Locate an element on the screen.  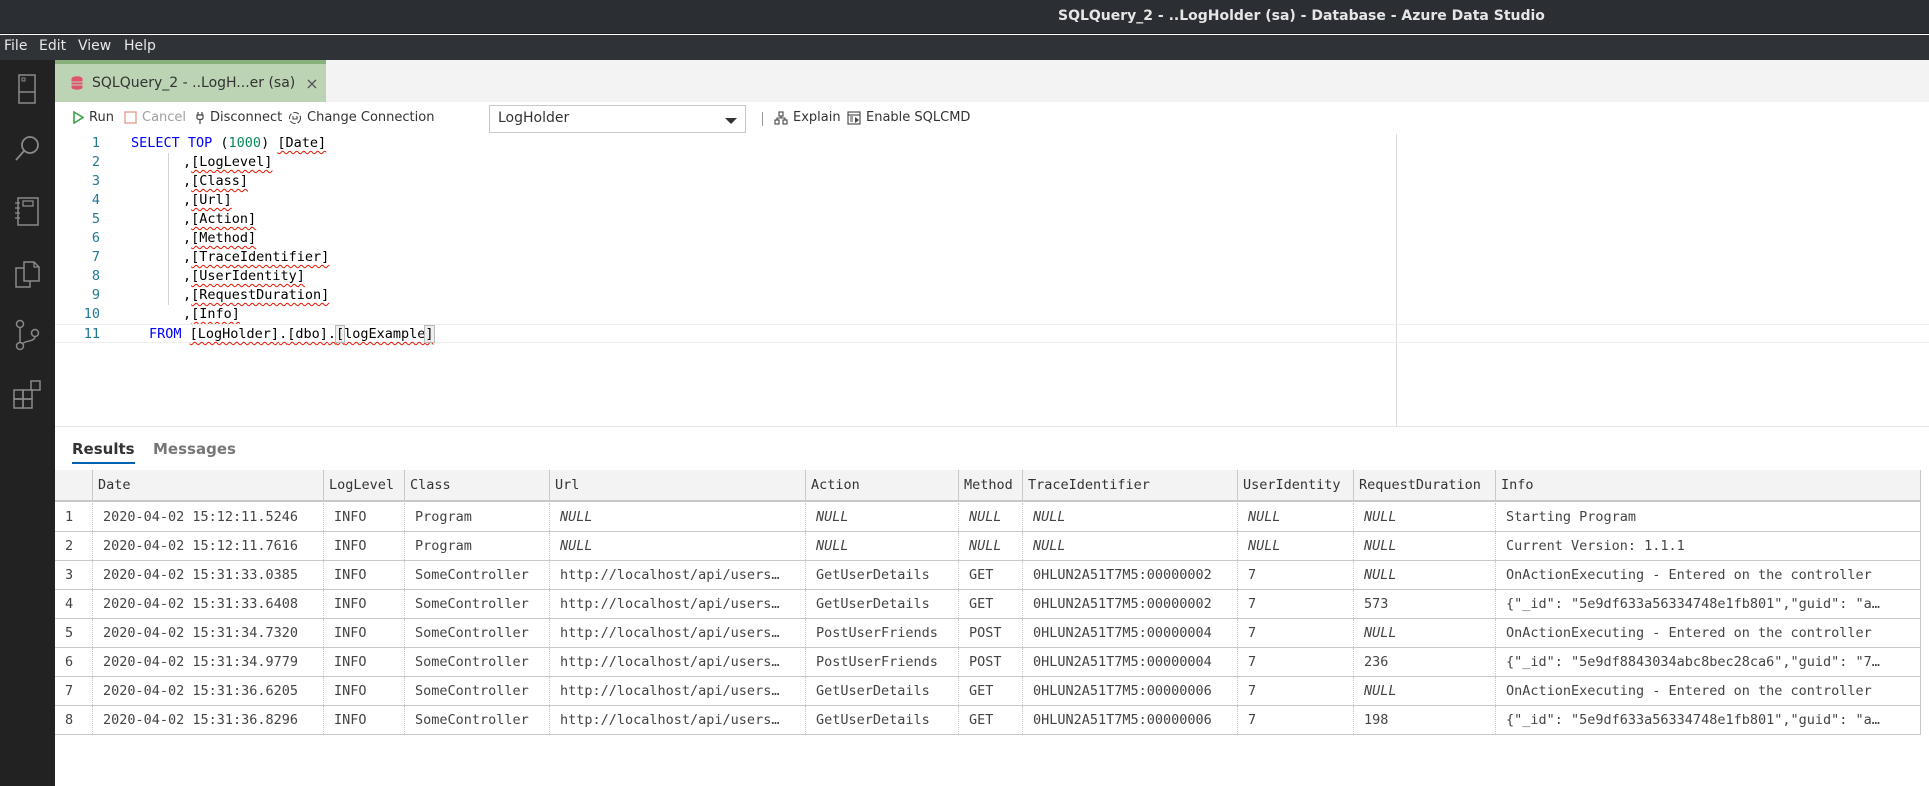
cell-date: 2020-04-02 15:31:36.6205 is located at coordinates (207, 691).